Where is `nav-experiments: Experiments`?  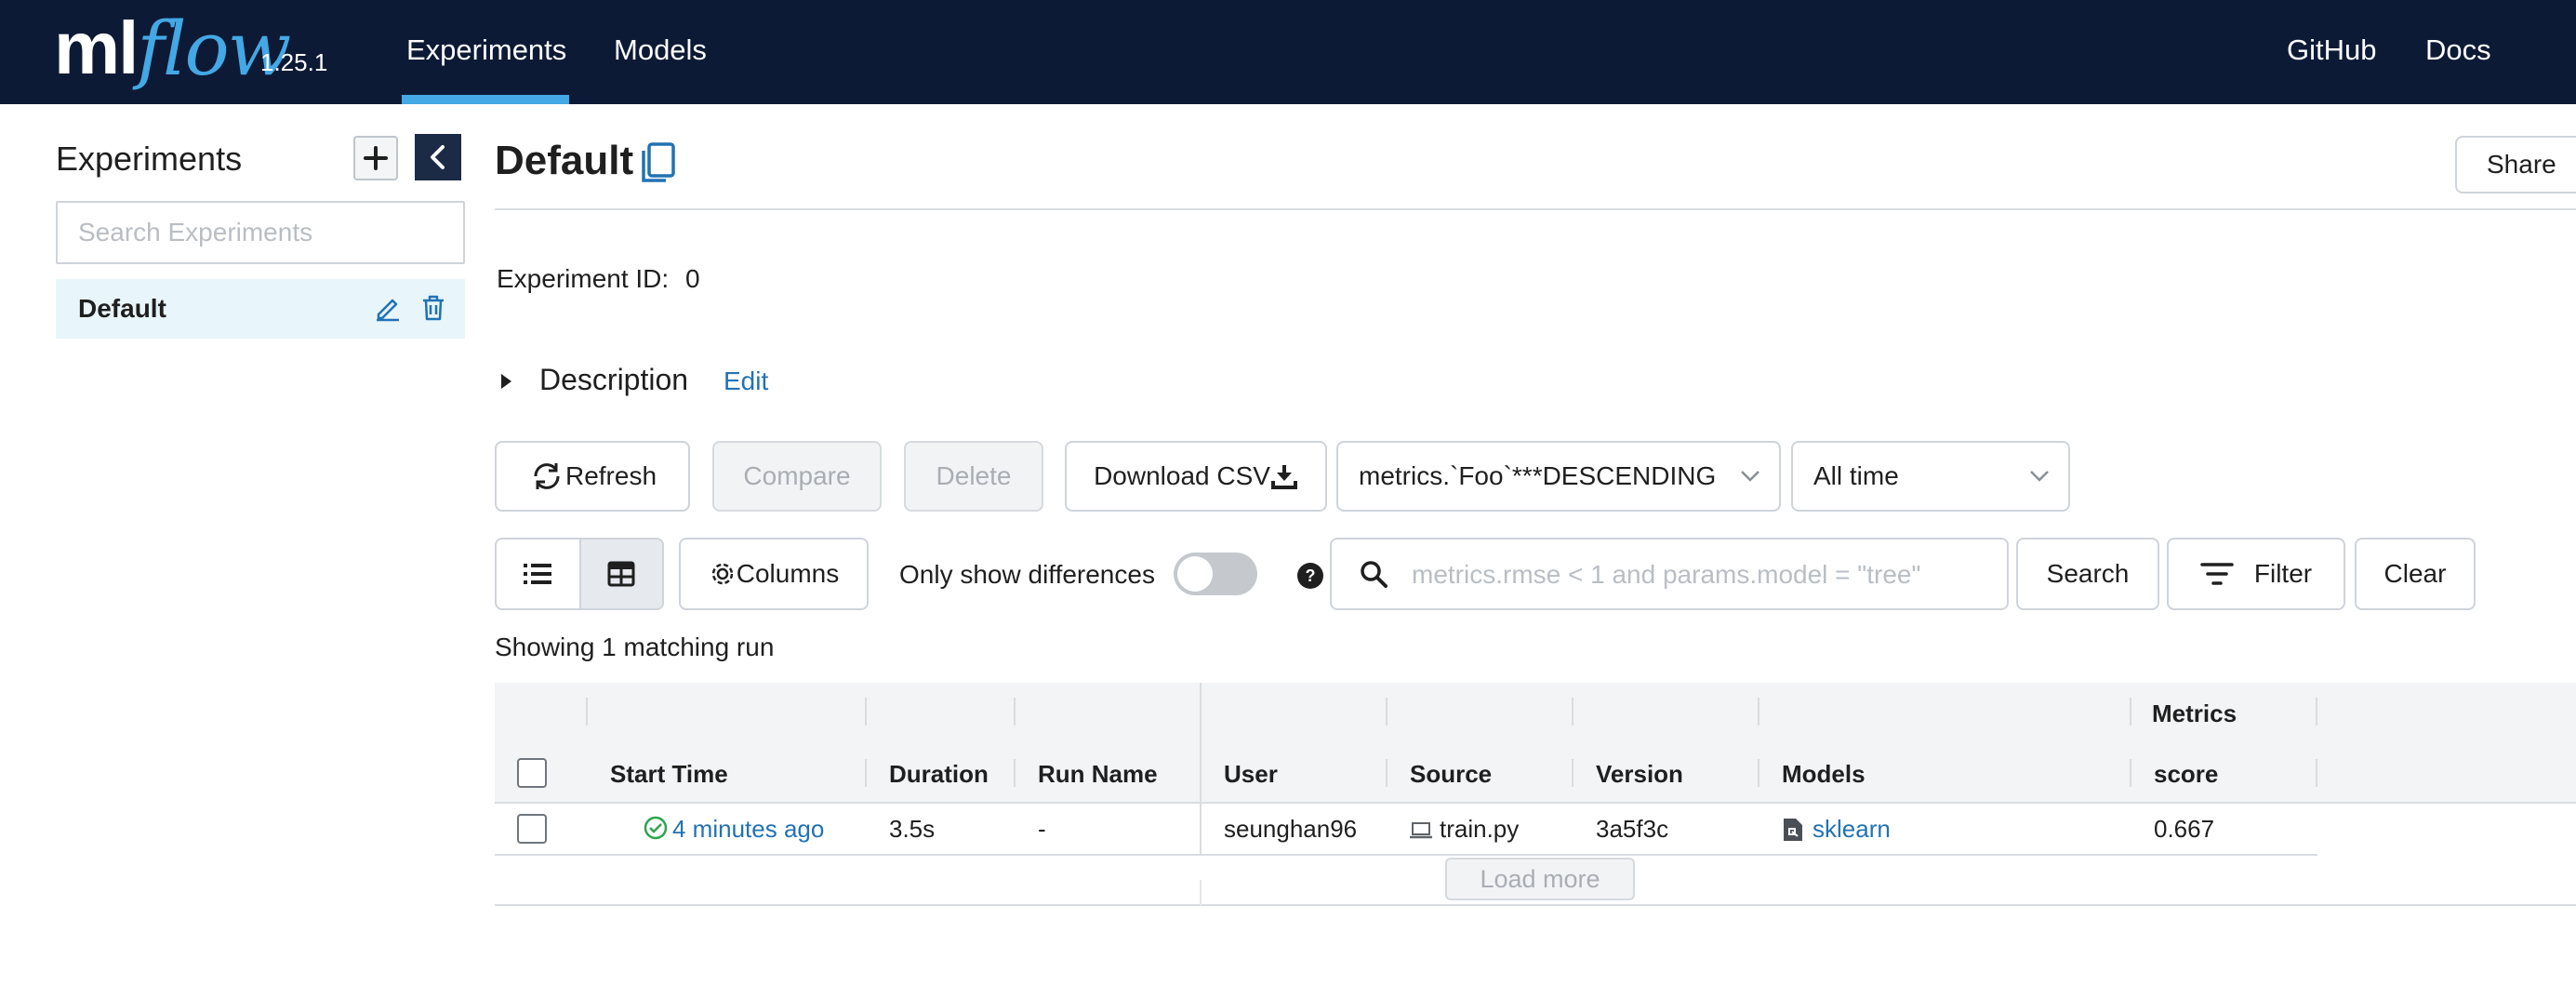
nav-experiments: Experiments is located at coordinates (486, 50).